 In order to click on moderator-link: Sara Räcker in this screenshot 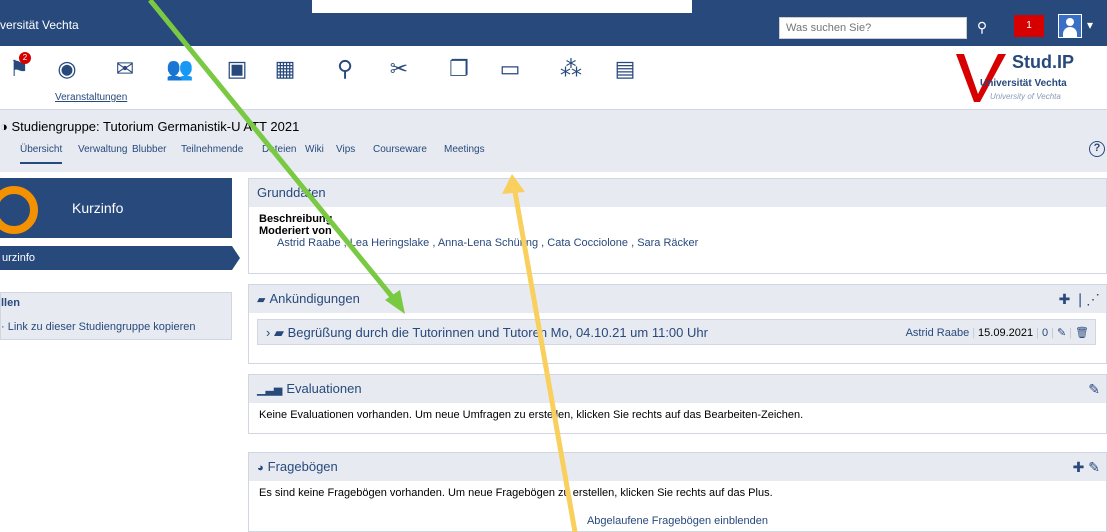, I will do `click(667, 243)`.